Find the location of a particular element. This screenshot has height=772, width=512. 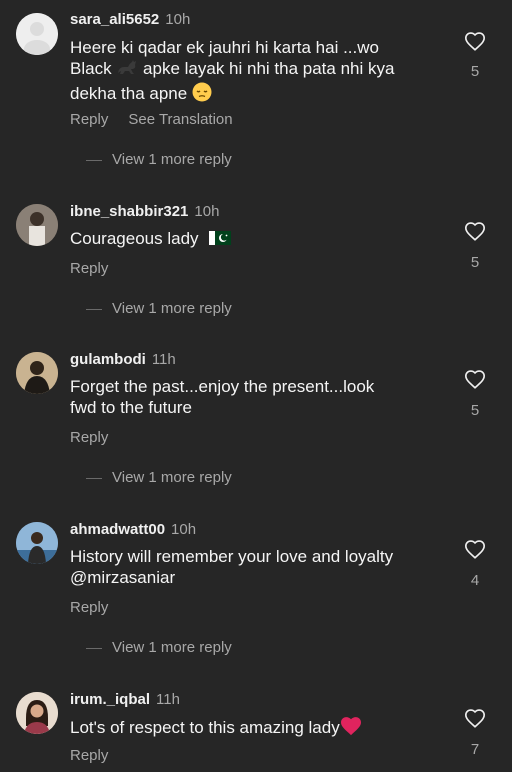

comment-text: Courageous lady is located at coordinates (260, 238).